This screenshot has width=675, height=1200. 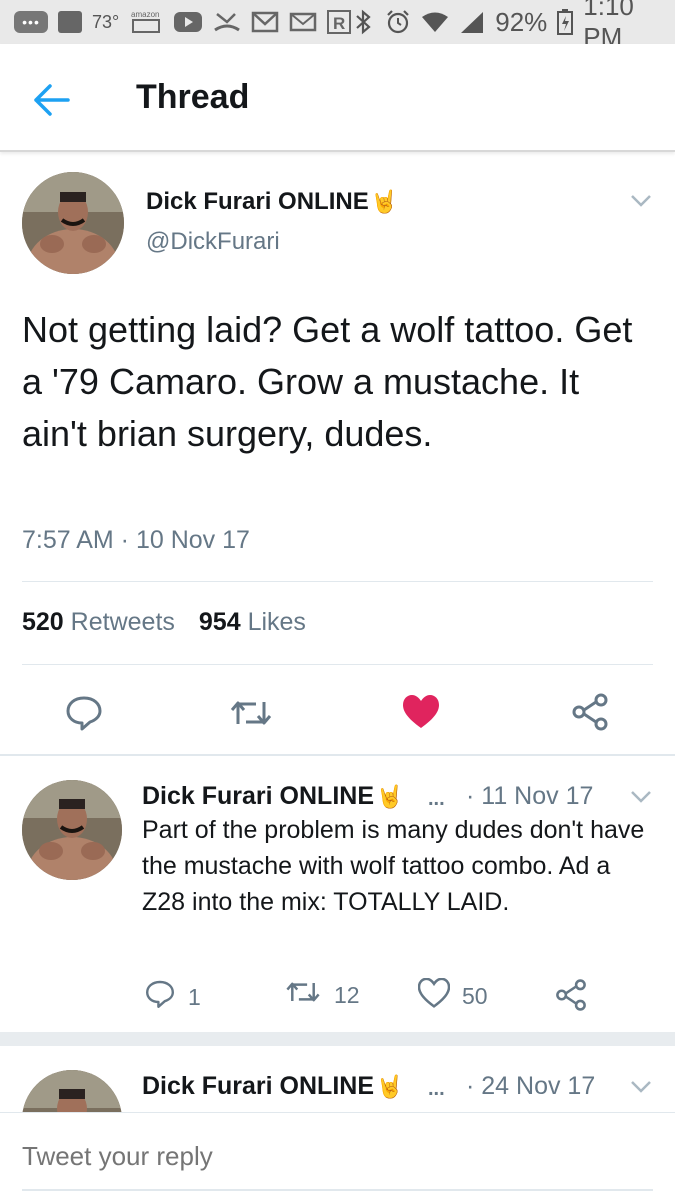 What do you see at coordinates (227, 22) in the screenshot?
I see `missed-call-icon` at bounding box center [227, 22].